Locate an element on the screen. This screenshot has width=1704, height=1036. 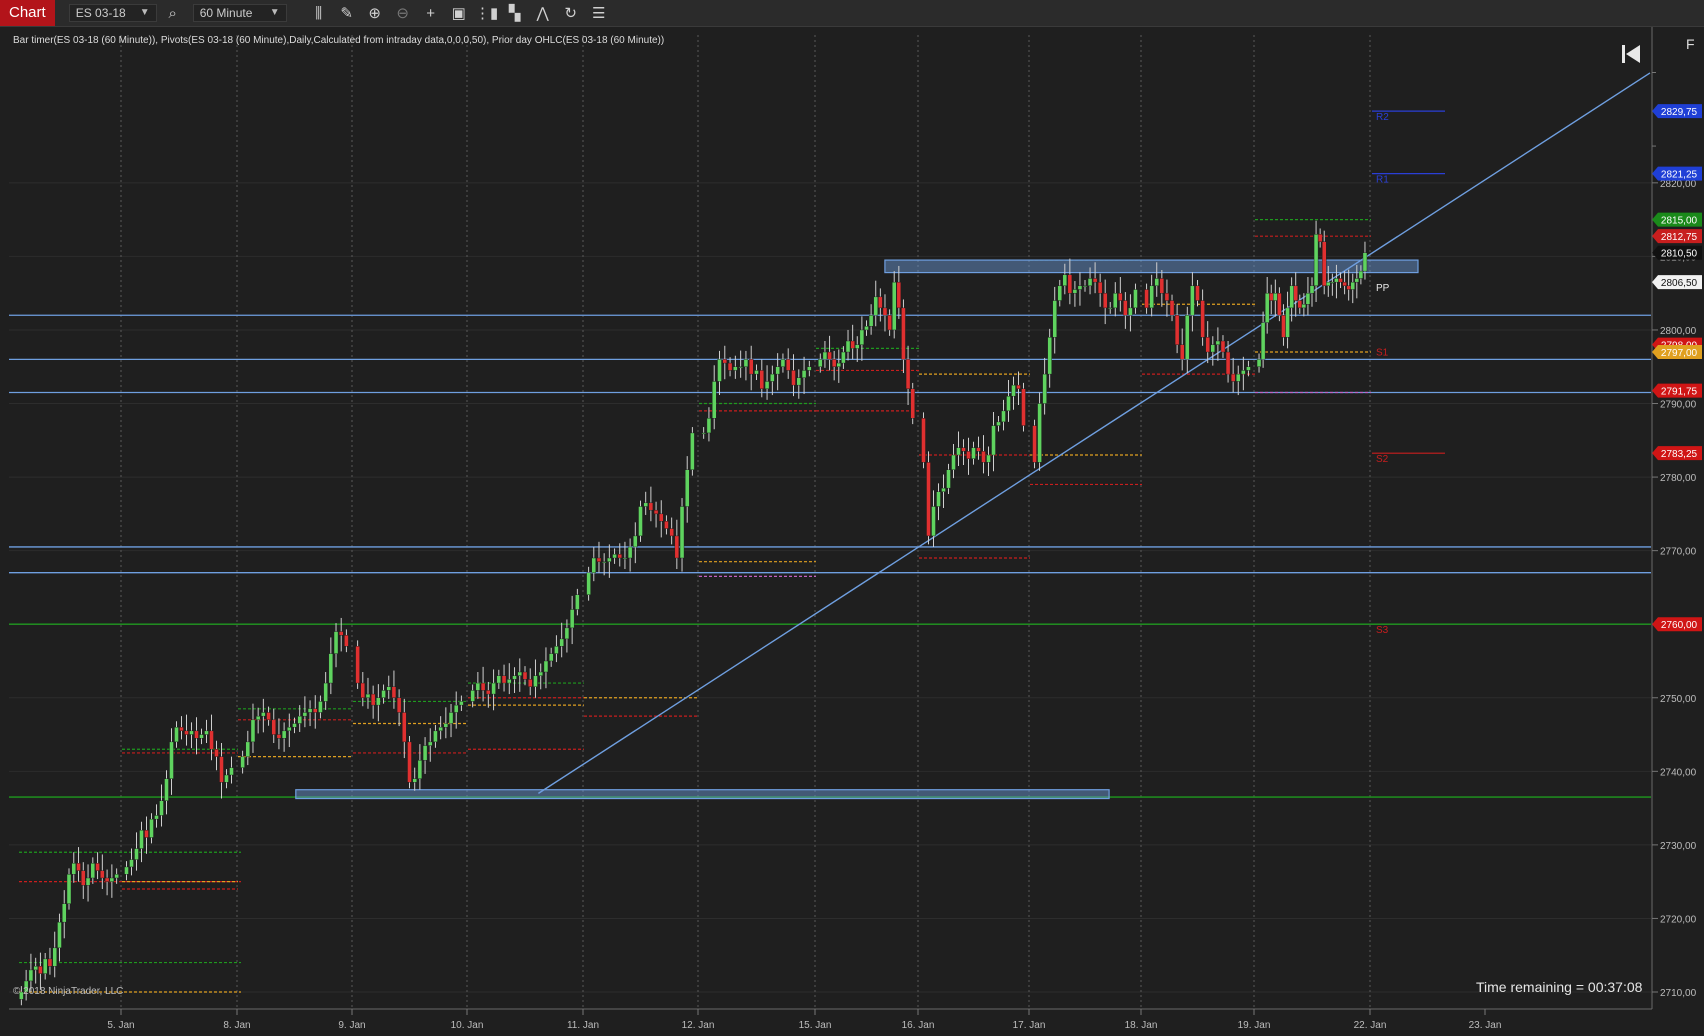
strategies-icon: ⋮▮ is located at coordinates (487, 13).